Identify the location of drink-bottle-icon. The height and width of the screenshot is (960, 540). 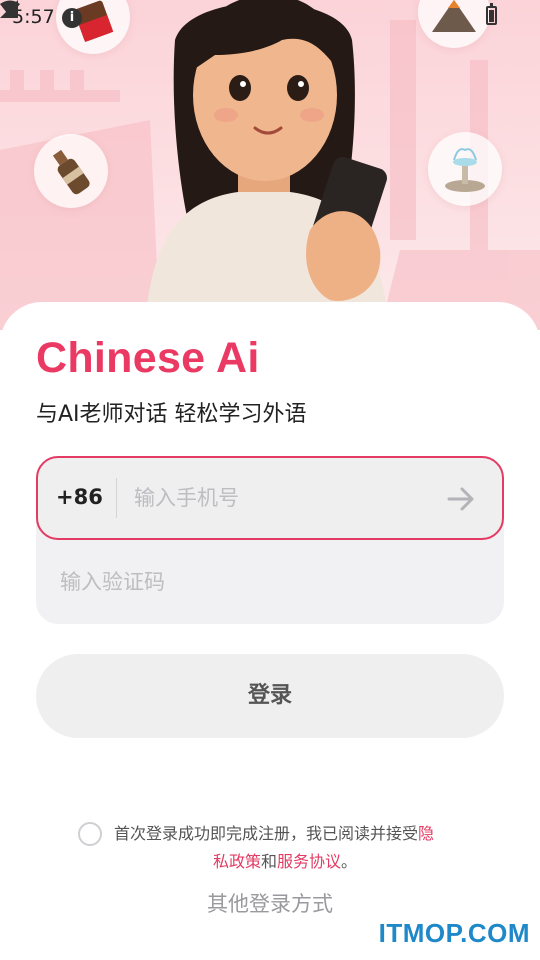
(71, 172).